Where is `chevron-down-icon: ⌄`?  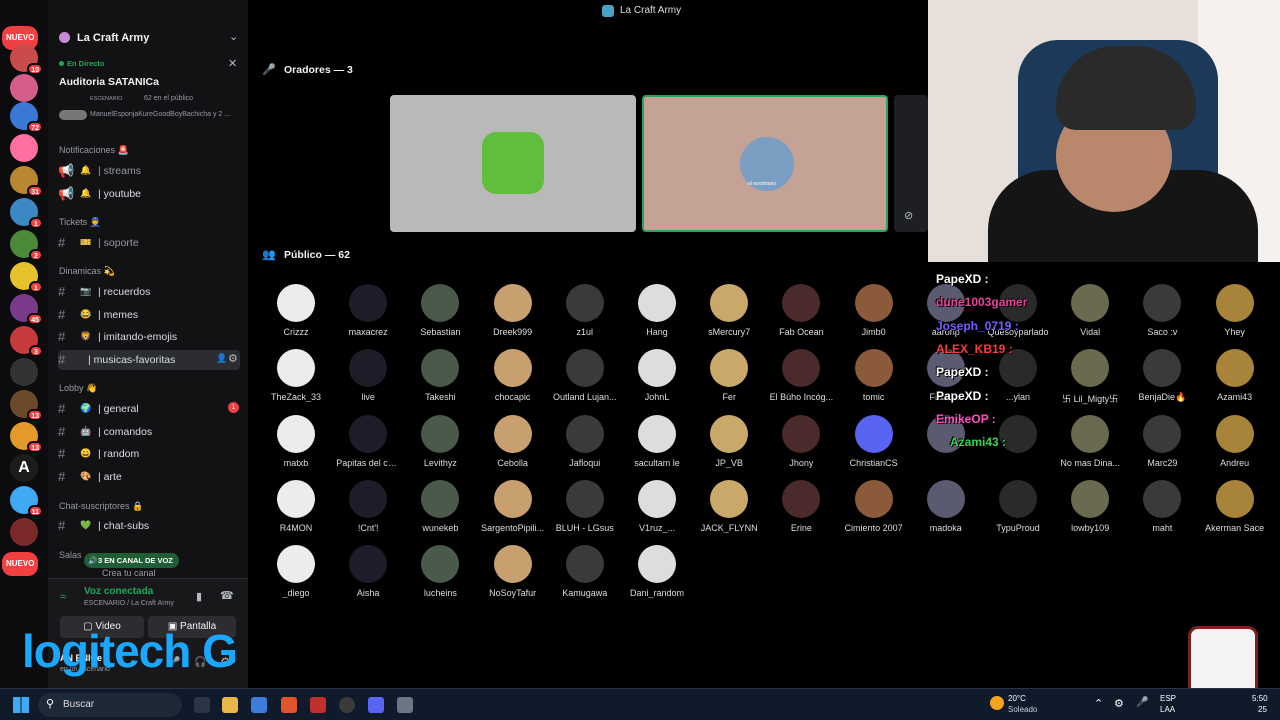 chevron-down-icon: ⌄ is located at coordinates (233, 36).